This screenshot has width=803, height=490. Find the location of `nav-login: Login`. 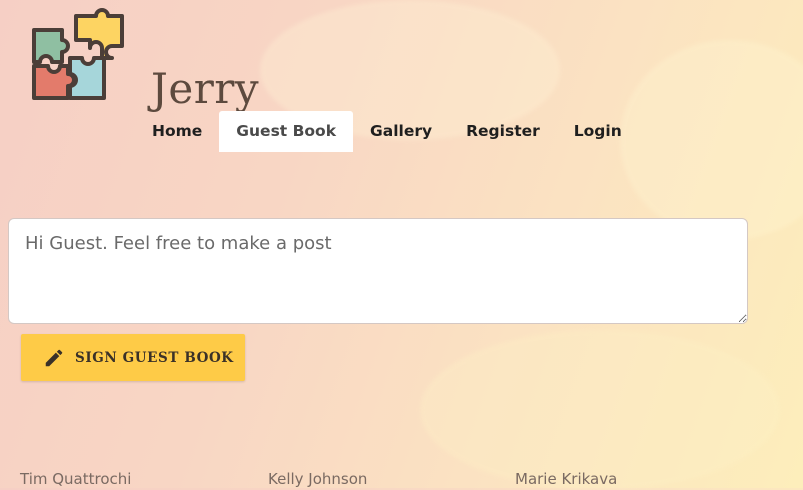

nav-login: Login is located at coordinates (598, 131).